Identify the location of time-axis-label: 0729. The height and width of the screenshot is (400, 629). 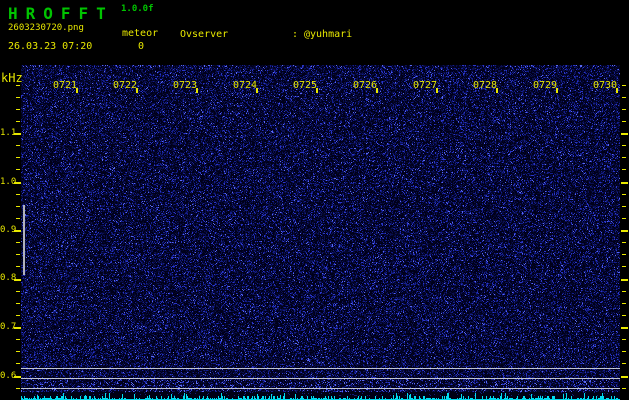
(545, 85).